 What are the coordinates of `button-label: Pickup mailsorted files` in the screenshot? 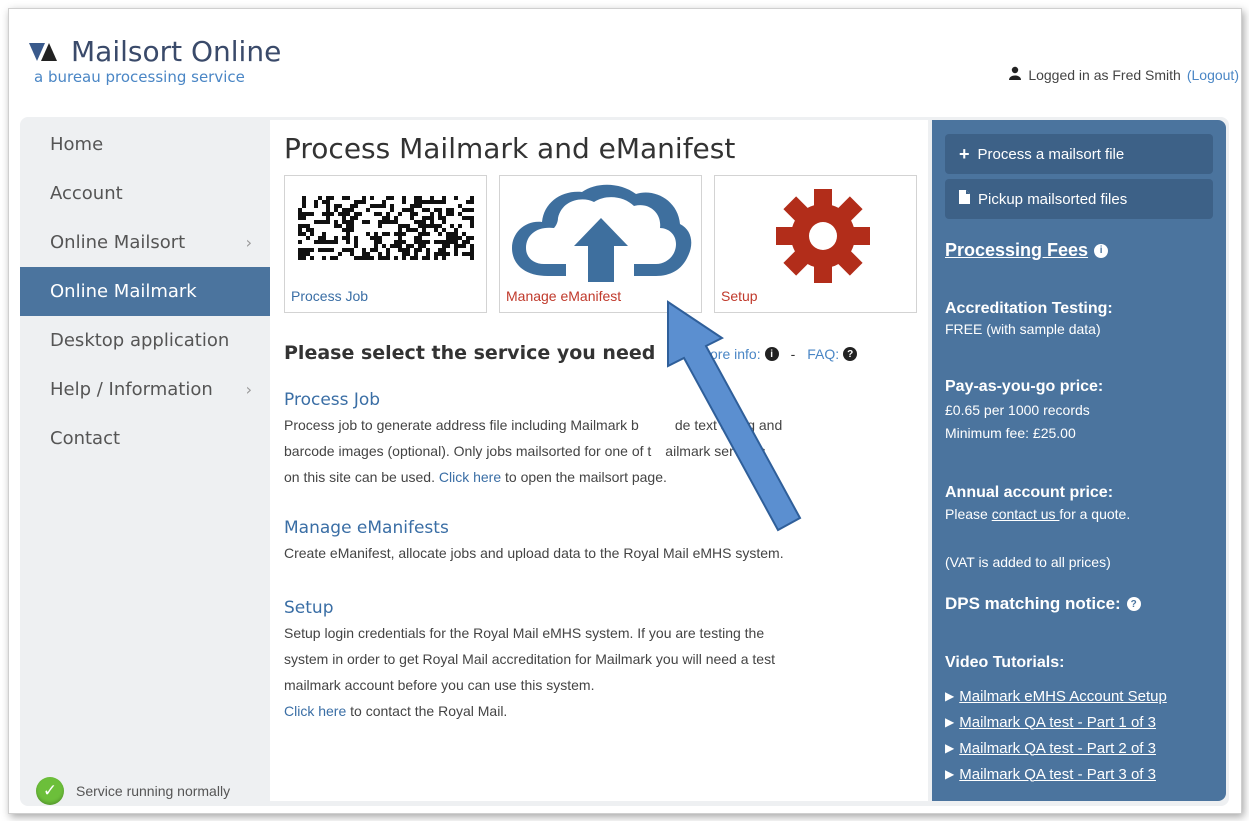 It's located at (1053, 199).